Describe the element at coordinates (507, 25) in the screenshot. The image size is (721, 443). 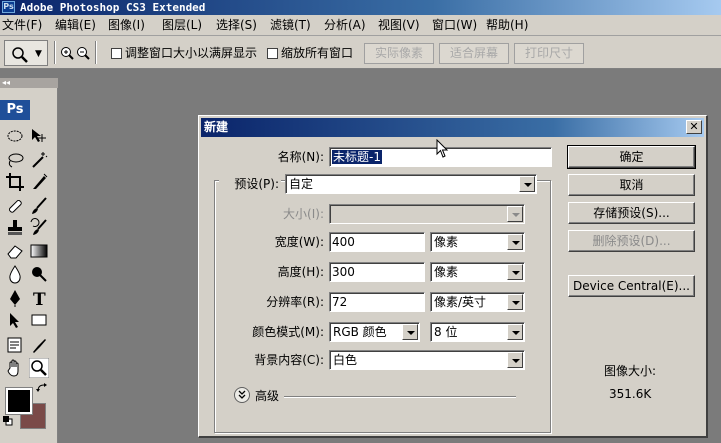
I see `menu-help: 帮助(H)` at that location.